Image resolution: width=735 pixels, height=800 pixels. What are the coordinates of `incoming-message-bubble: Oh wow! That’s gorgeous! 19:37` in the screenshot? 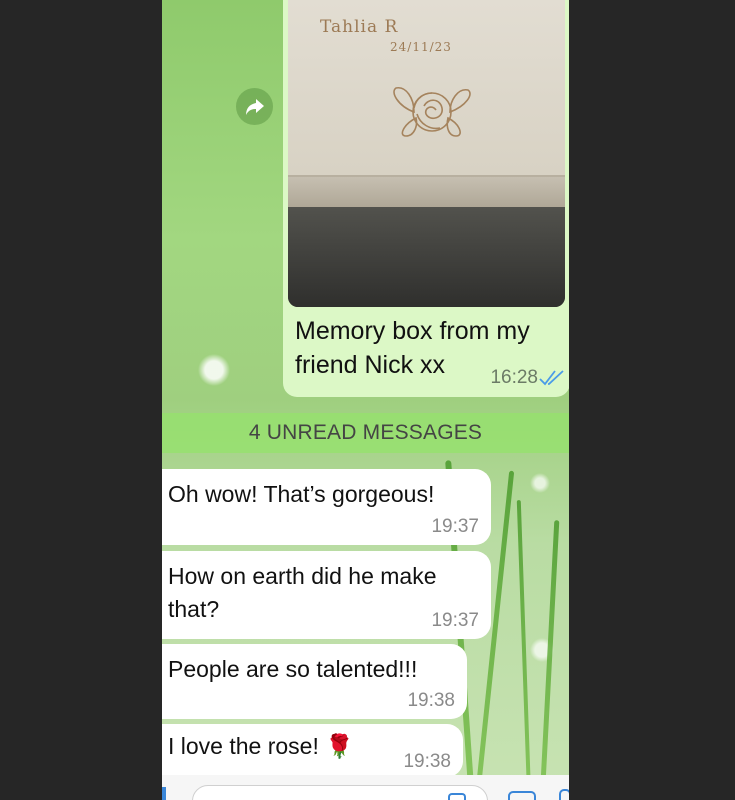 It's located at (326, 507).